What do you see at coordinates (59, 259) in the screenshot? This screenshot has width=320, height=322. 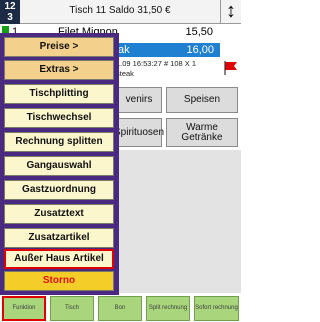 I see `menu-item-ausser-haus-artikel: Außer Haus Artikel` at bounding box center [59, 259].